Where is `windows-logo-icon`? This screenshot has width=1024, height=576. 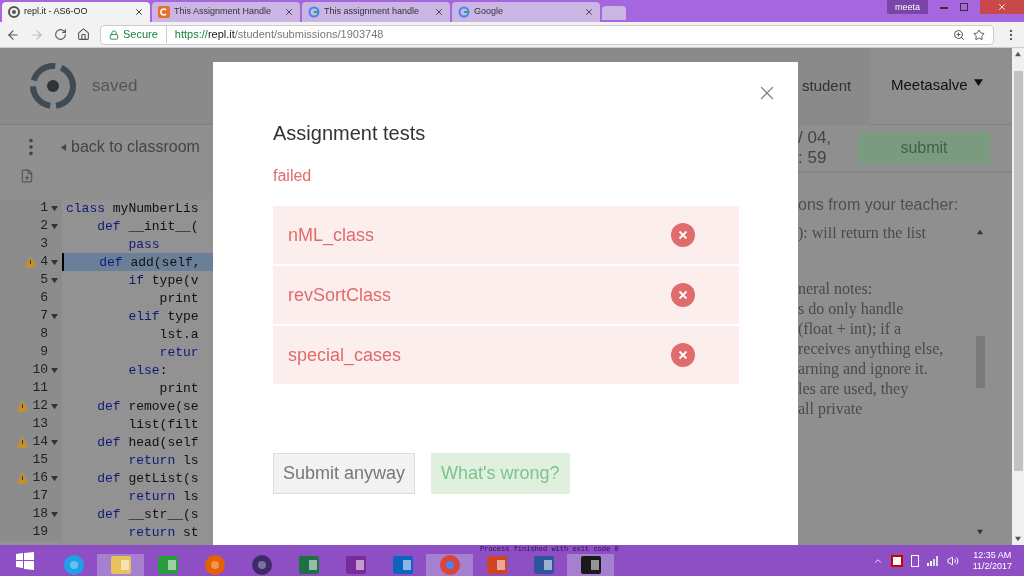
windows-logo-icon is located at coordinates (25, 560).